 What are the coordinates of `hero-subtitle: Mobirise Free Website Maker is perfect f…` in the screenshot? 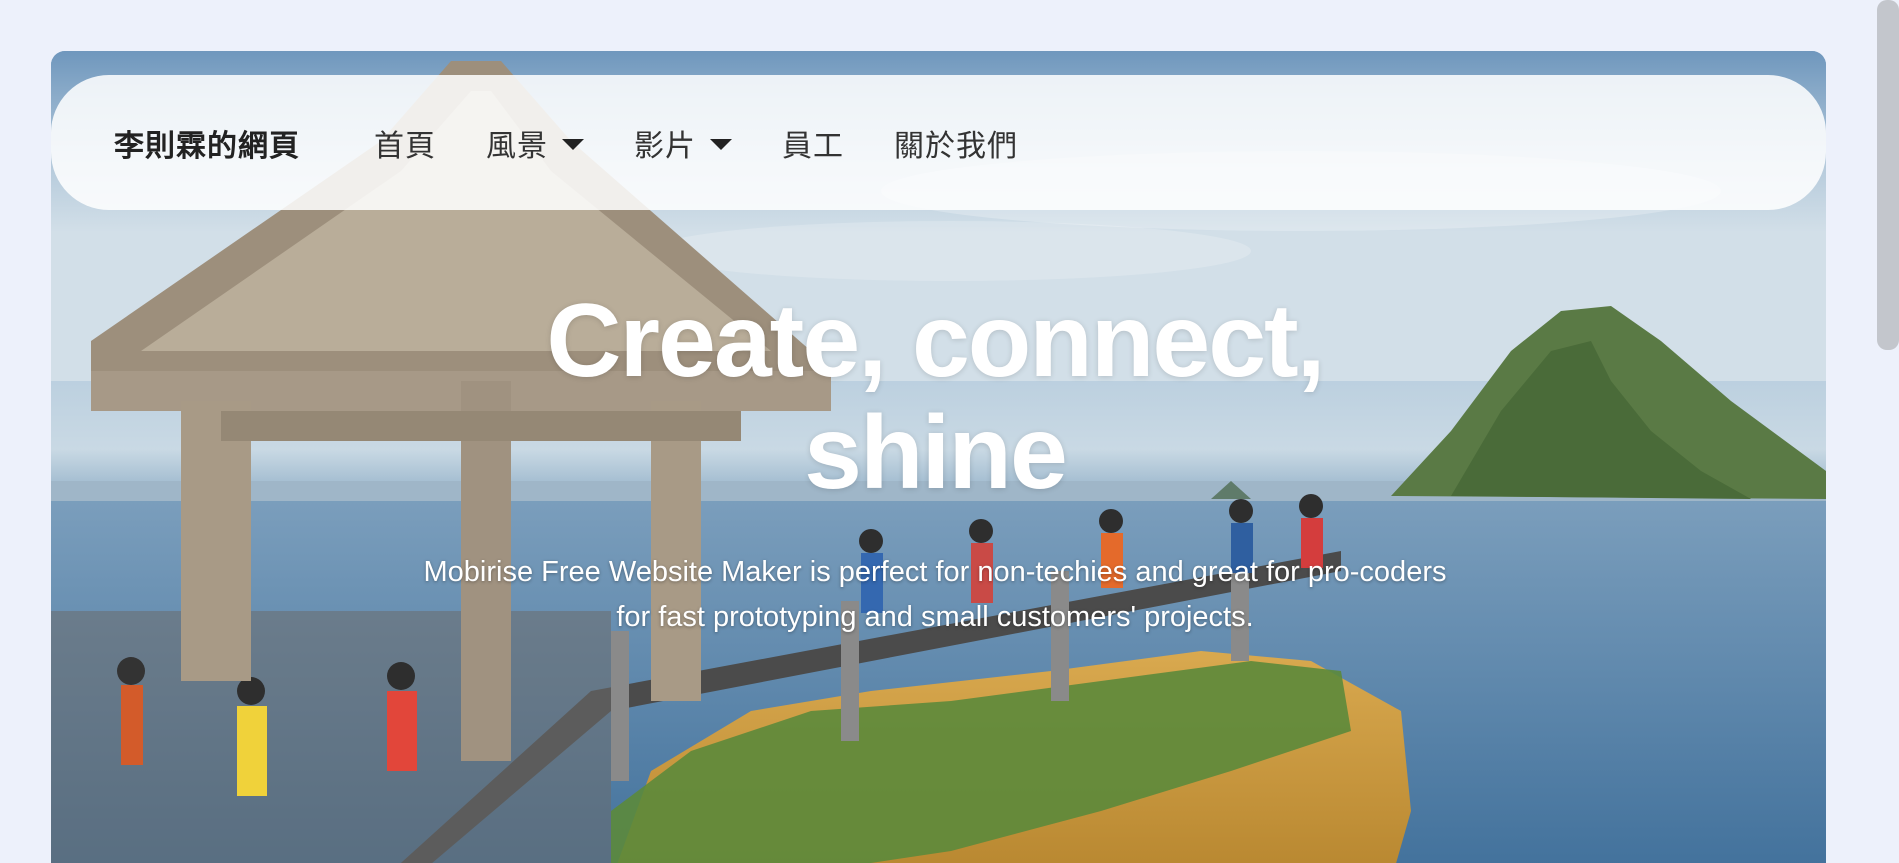 It's located at (935, 594).